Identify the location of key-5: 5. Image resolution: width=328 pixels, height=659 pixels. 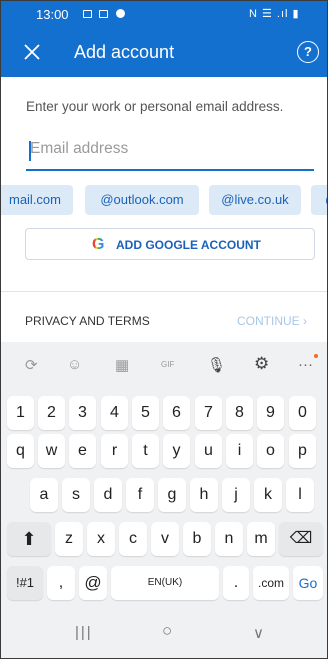
(145, 413).